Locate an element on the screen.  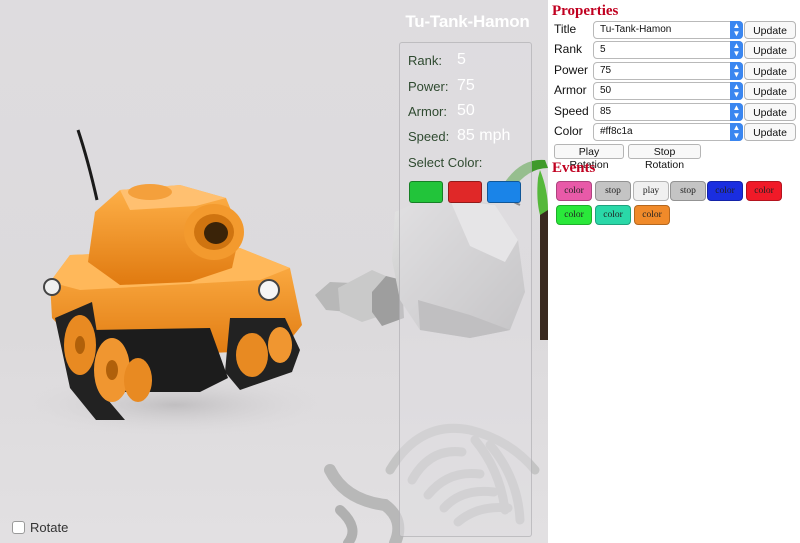
color-select-value: #ff8c1a is located at coordinates (616, 131).